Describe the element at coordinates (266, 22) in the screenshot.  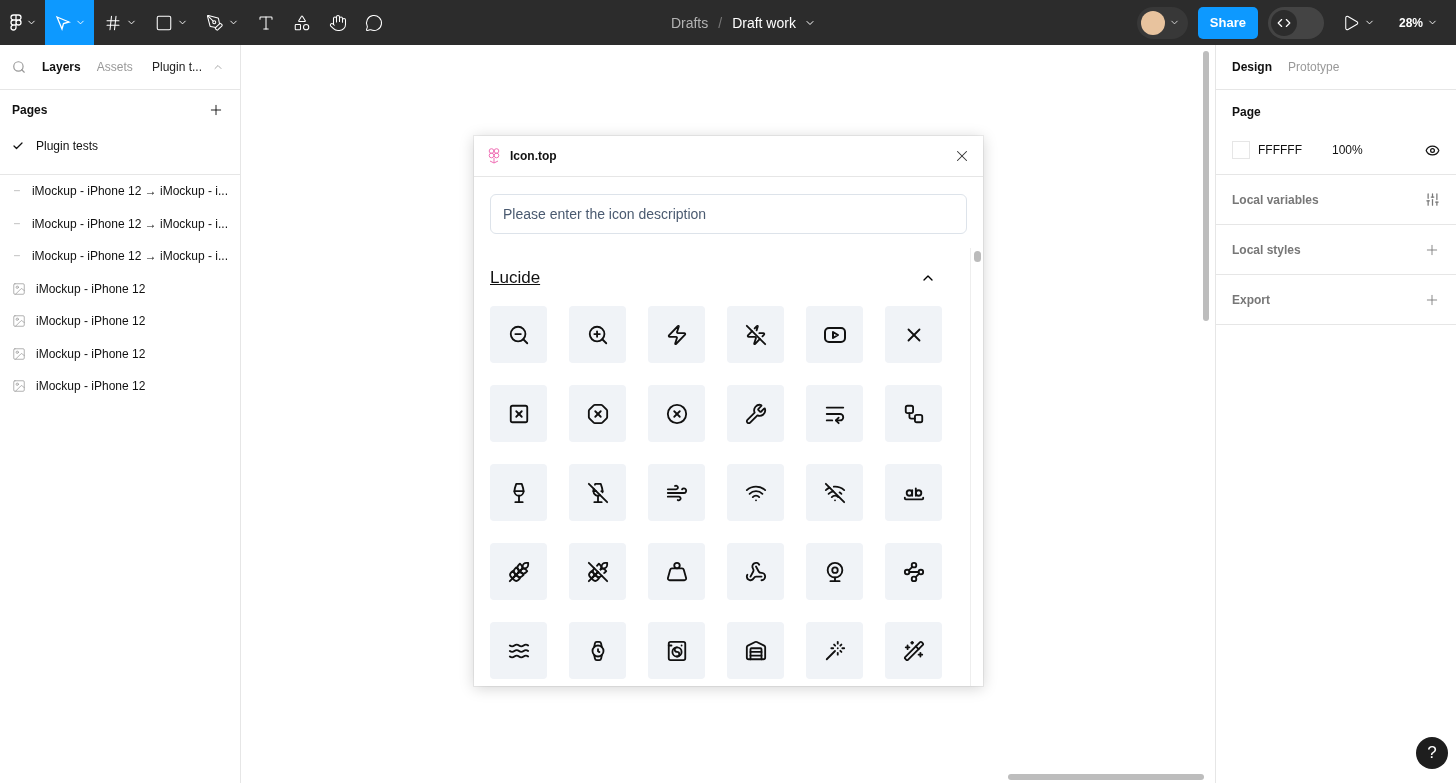
I see `text-icon` at that location.